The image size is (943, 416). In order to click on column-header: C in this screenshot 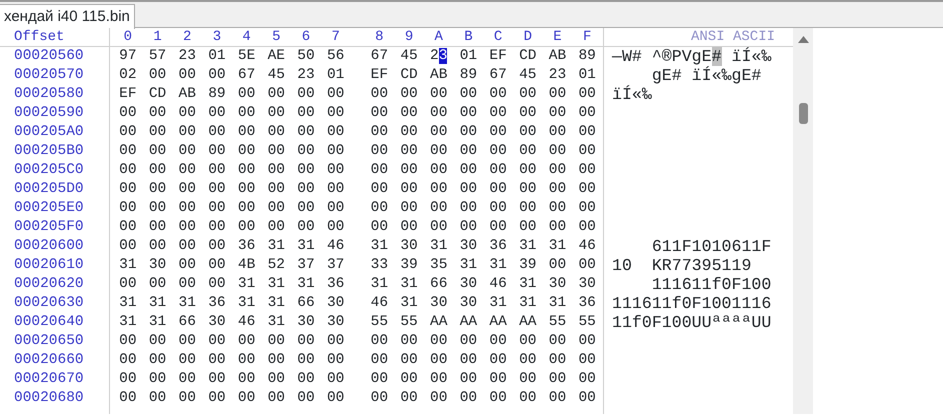, I will do `click(498, 37)`.